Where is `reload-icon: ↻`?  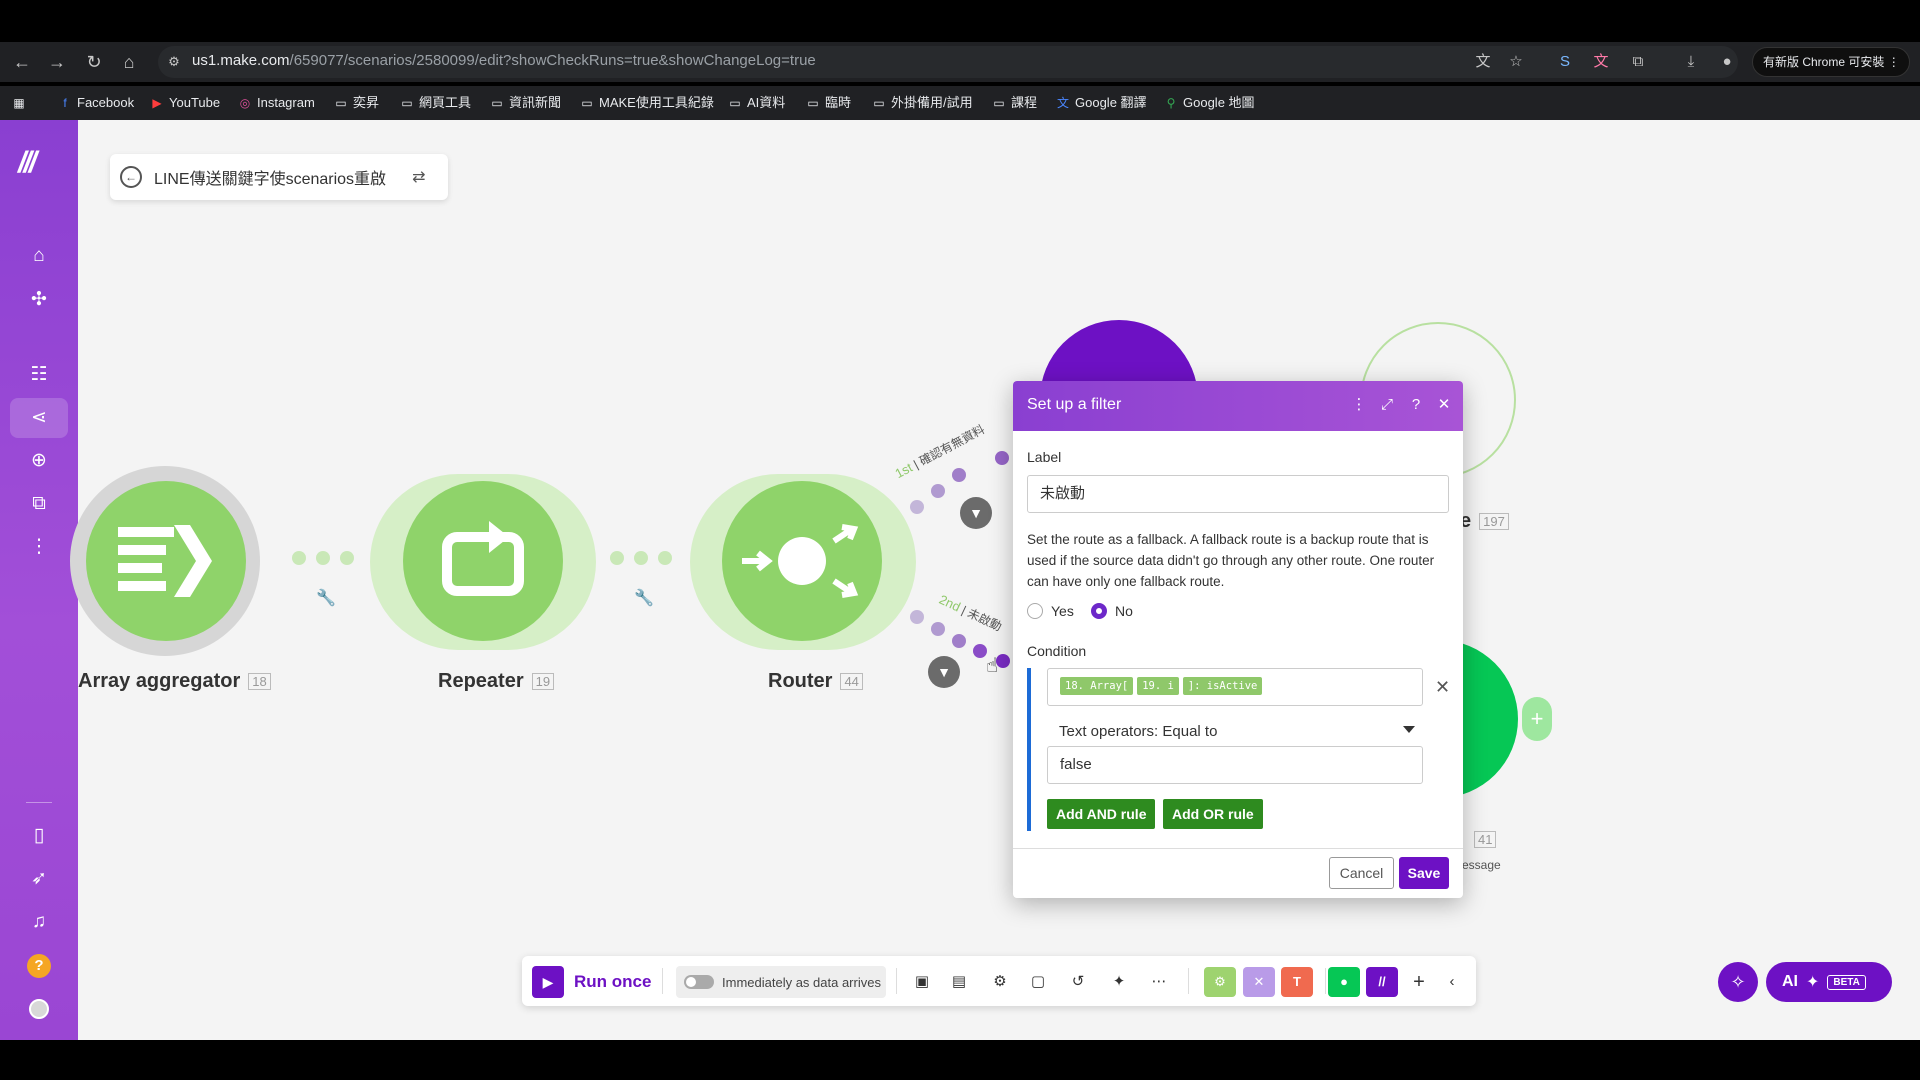 reload-icon: ↻ is located at coordinates (94, 62).